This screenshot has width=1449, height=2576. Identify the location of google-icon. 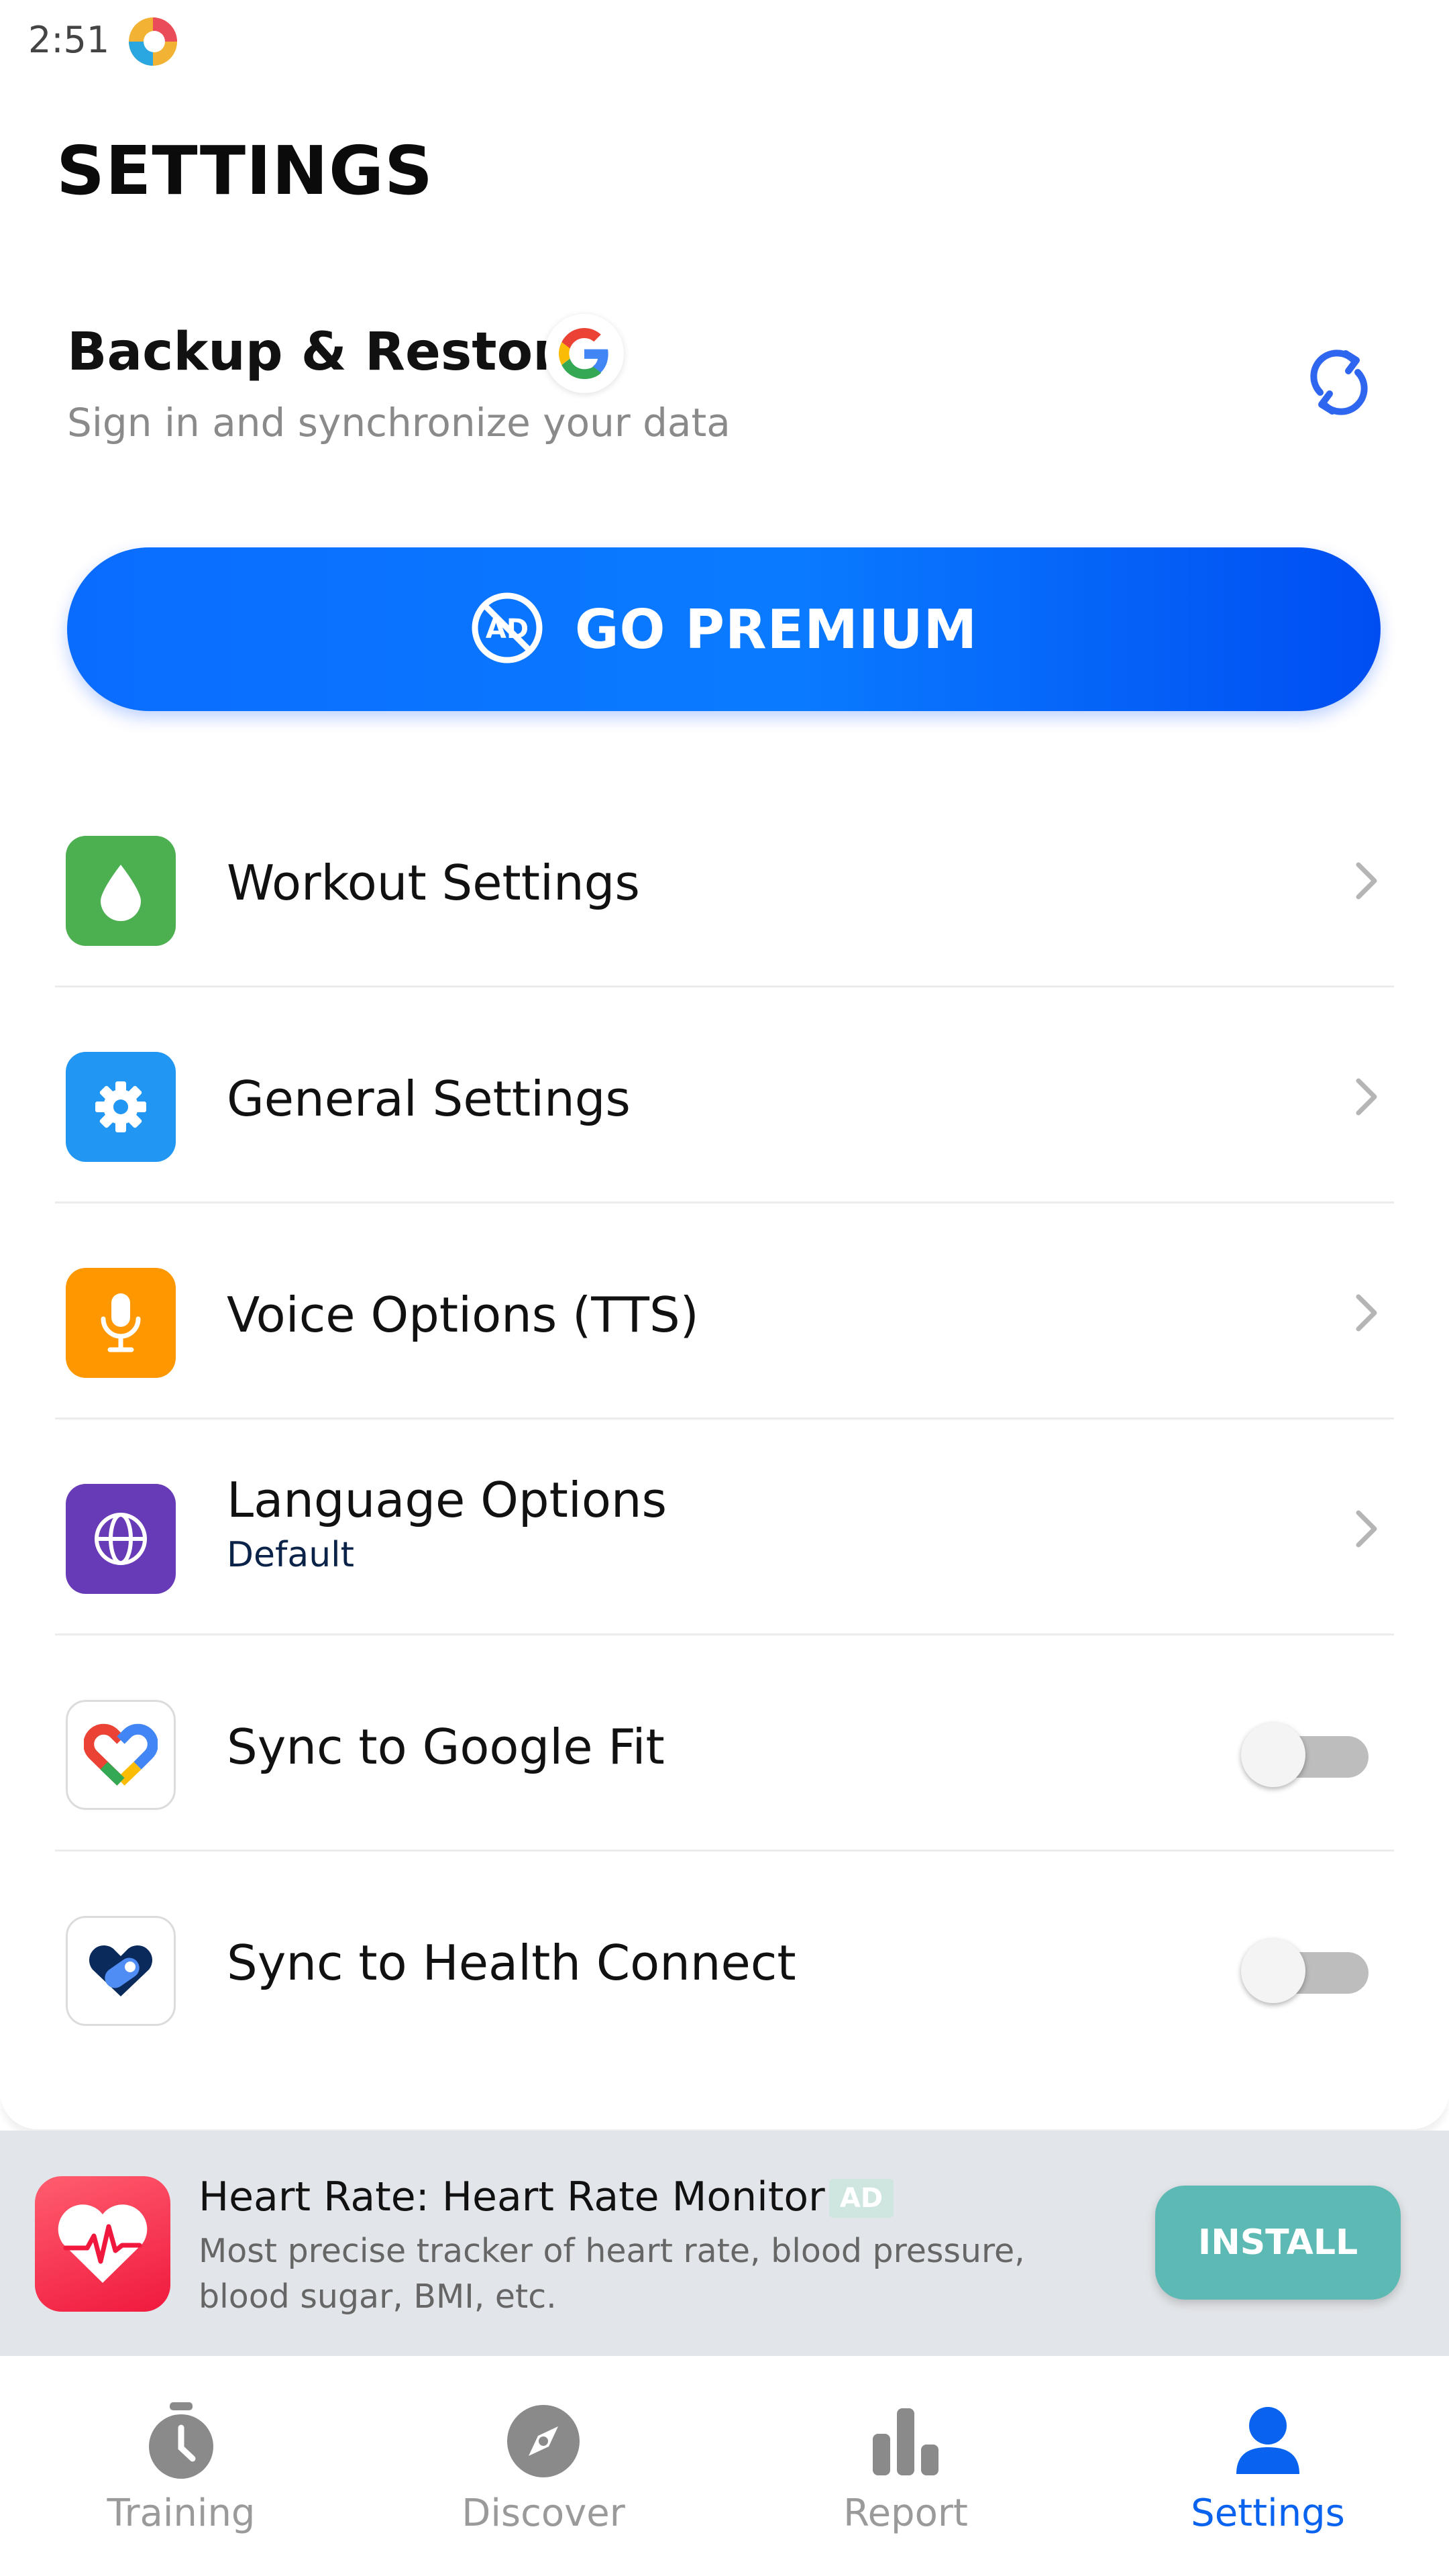
(584, 353).